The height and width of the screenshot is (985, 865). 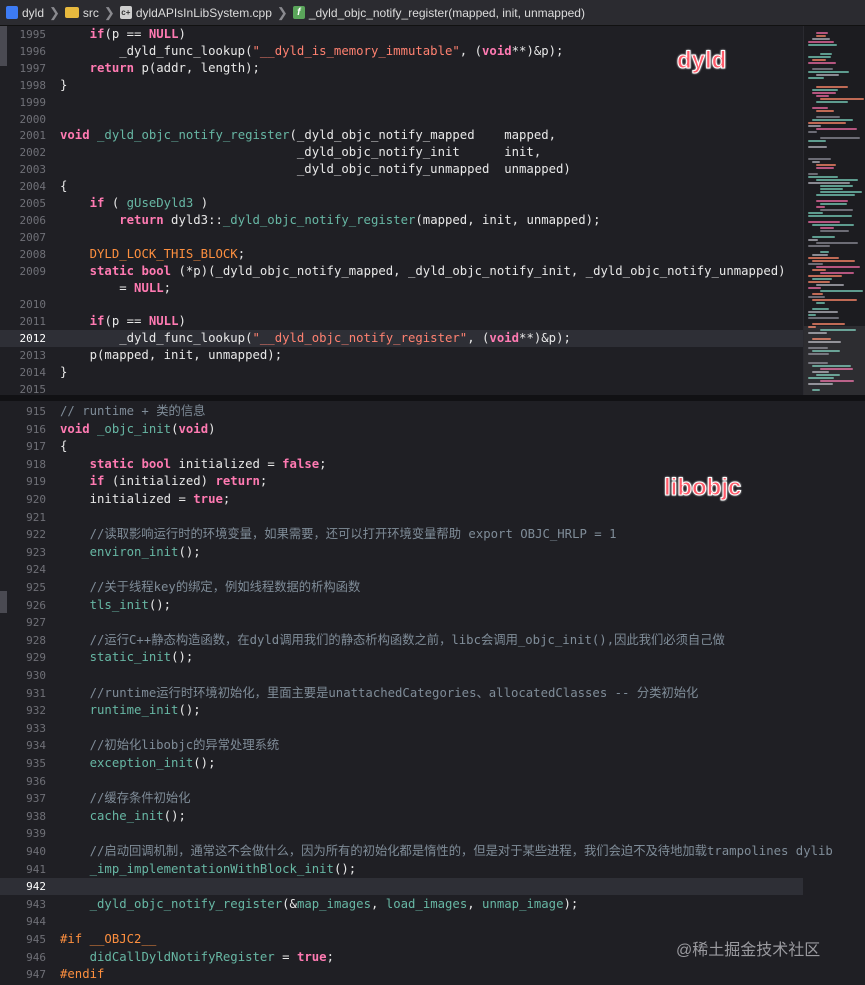 I want to click on line-number: 933, so click(x=36, y=728).